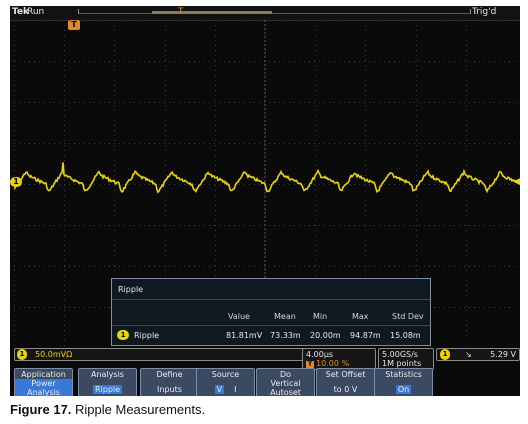 This screenshot has height=424, width=528. Describe the element at coordinates (212, 12) in the screenshot. I see `record-view-window` at that location.